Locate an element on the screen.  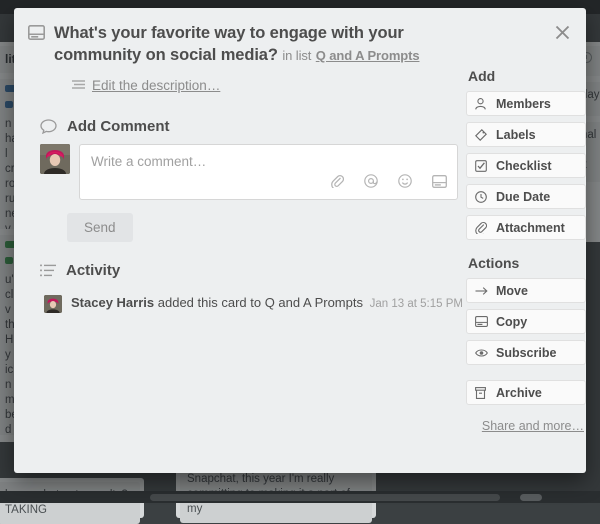
add-comment-label: Add Comment is located at coordinates (118, 126).